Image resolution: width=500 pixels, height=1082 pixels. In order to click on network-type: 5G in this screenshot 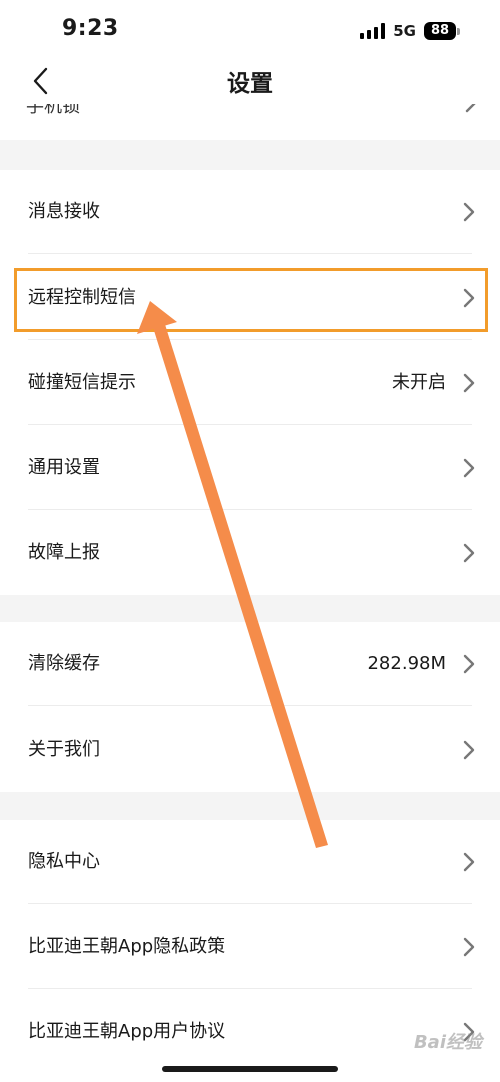, I will do `click(404, 31)`.